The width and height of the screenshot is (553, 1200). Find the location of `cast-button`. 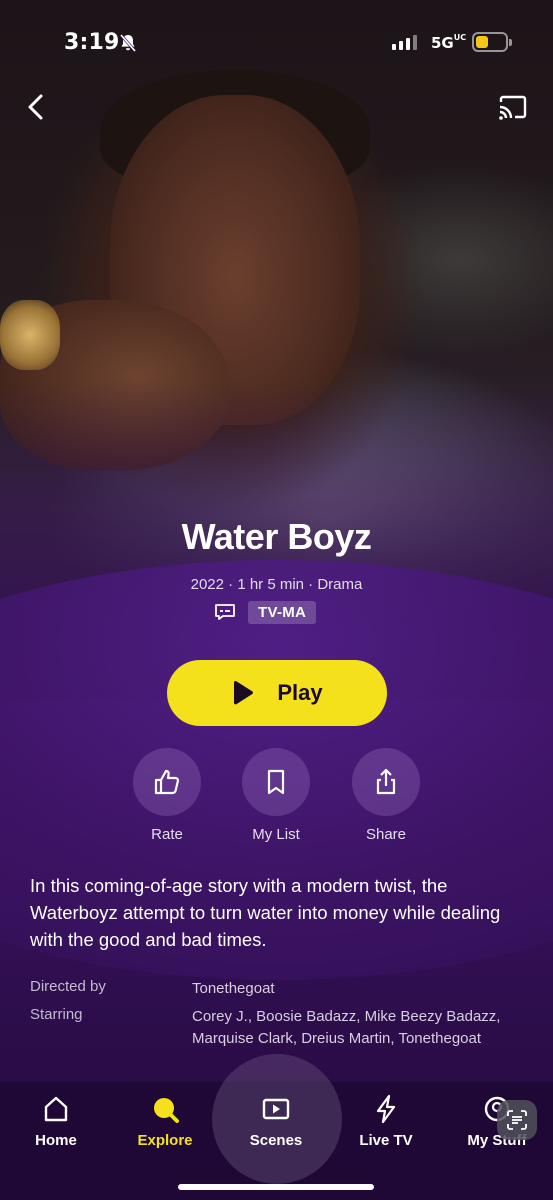

cast-button is located at coordinates (513, 108).